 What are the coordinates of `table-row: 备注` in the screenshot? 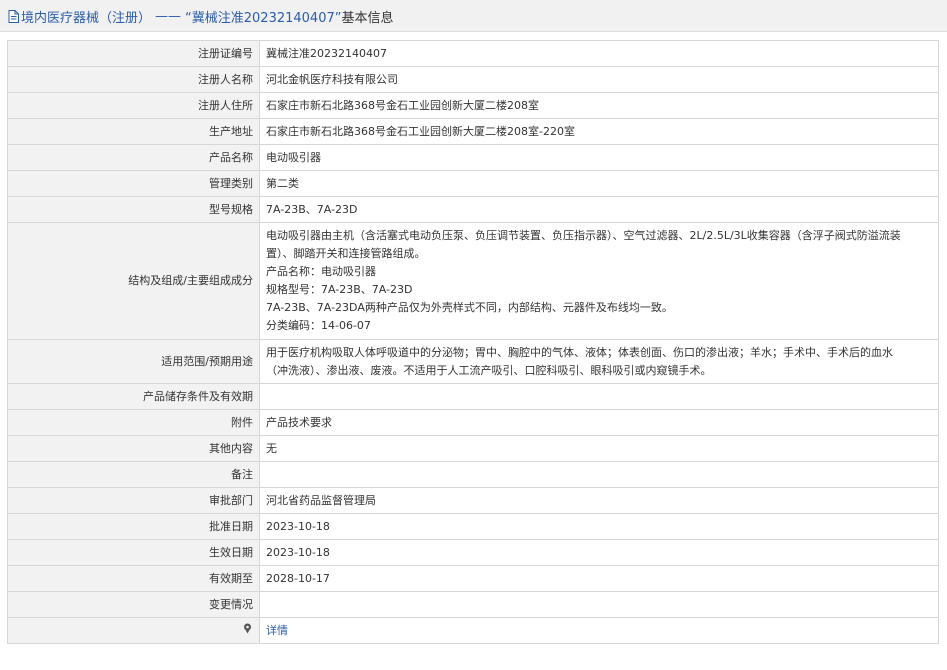 It's located at (473, 474).